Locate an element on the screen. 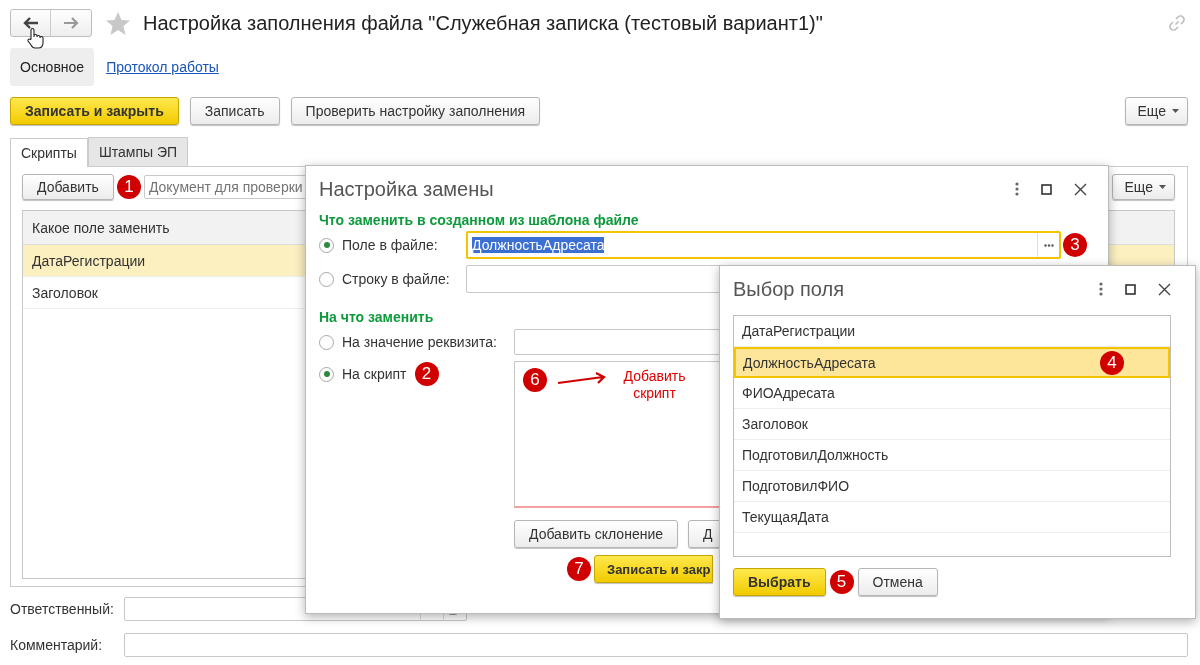 The image size is (1200, 665). annotation-text: Добавить скрипт is located at coordinates (654, 385).